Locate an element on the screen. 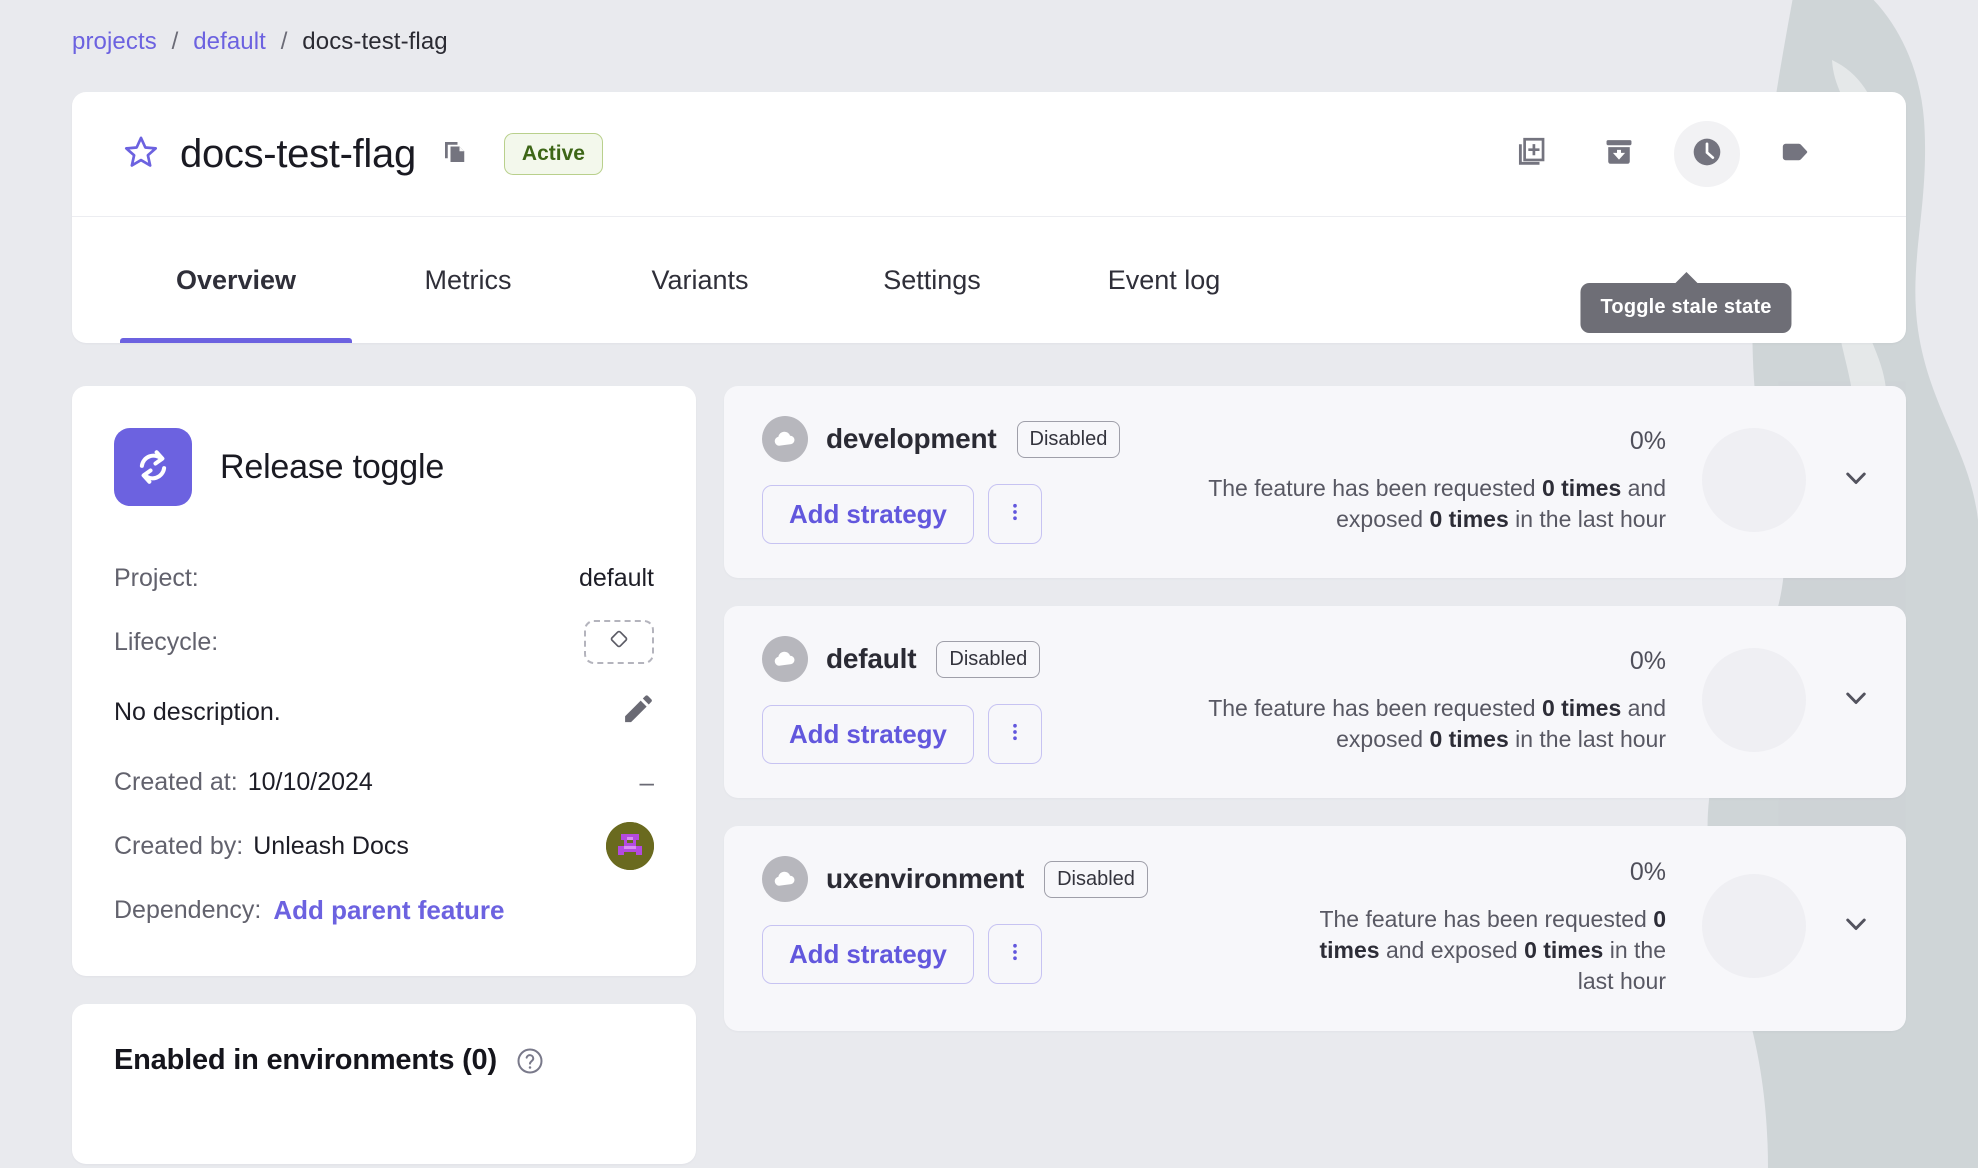  add-tag-button is located at coordinates (1795, 154).